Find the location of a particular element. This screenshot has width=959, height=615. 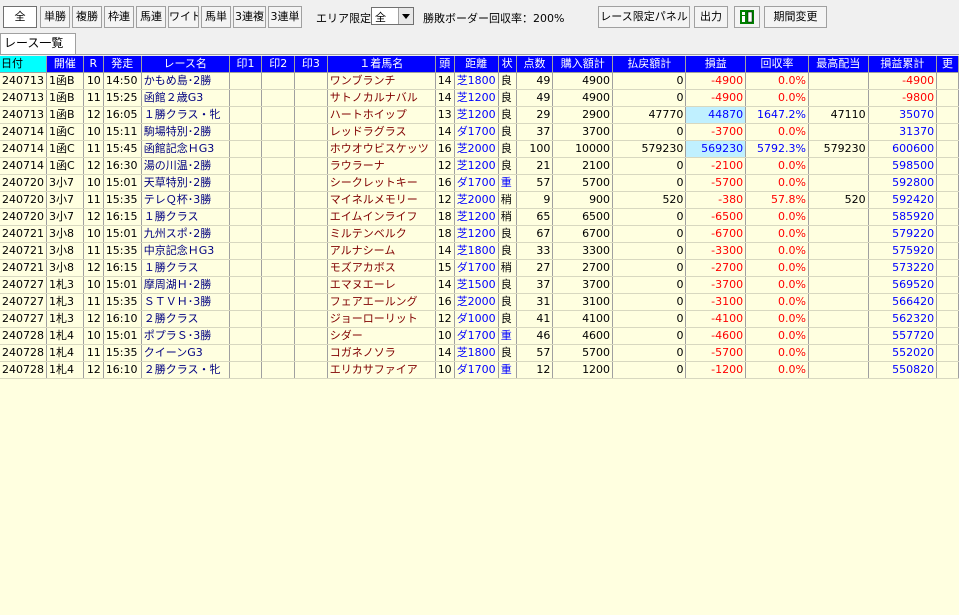

column-header: 印1 is located at coordinates (246, 64).